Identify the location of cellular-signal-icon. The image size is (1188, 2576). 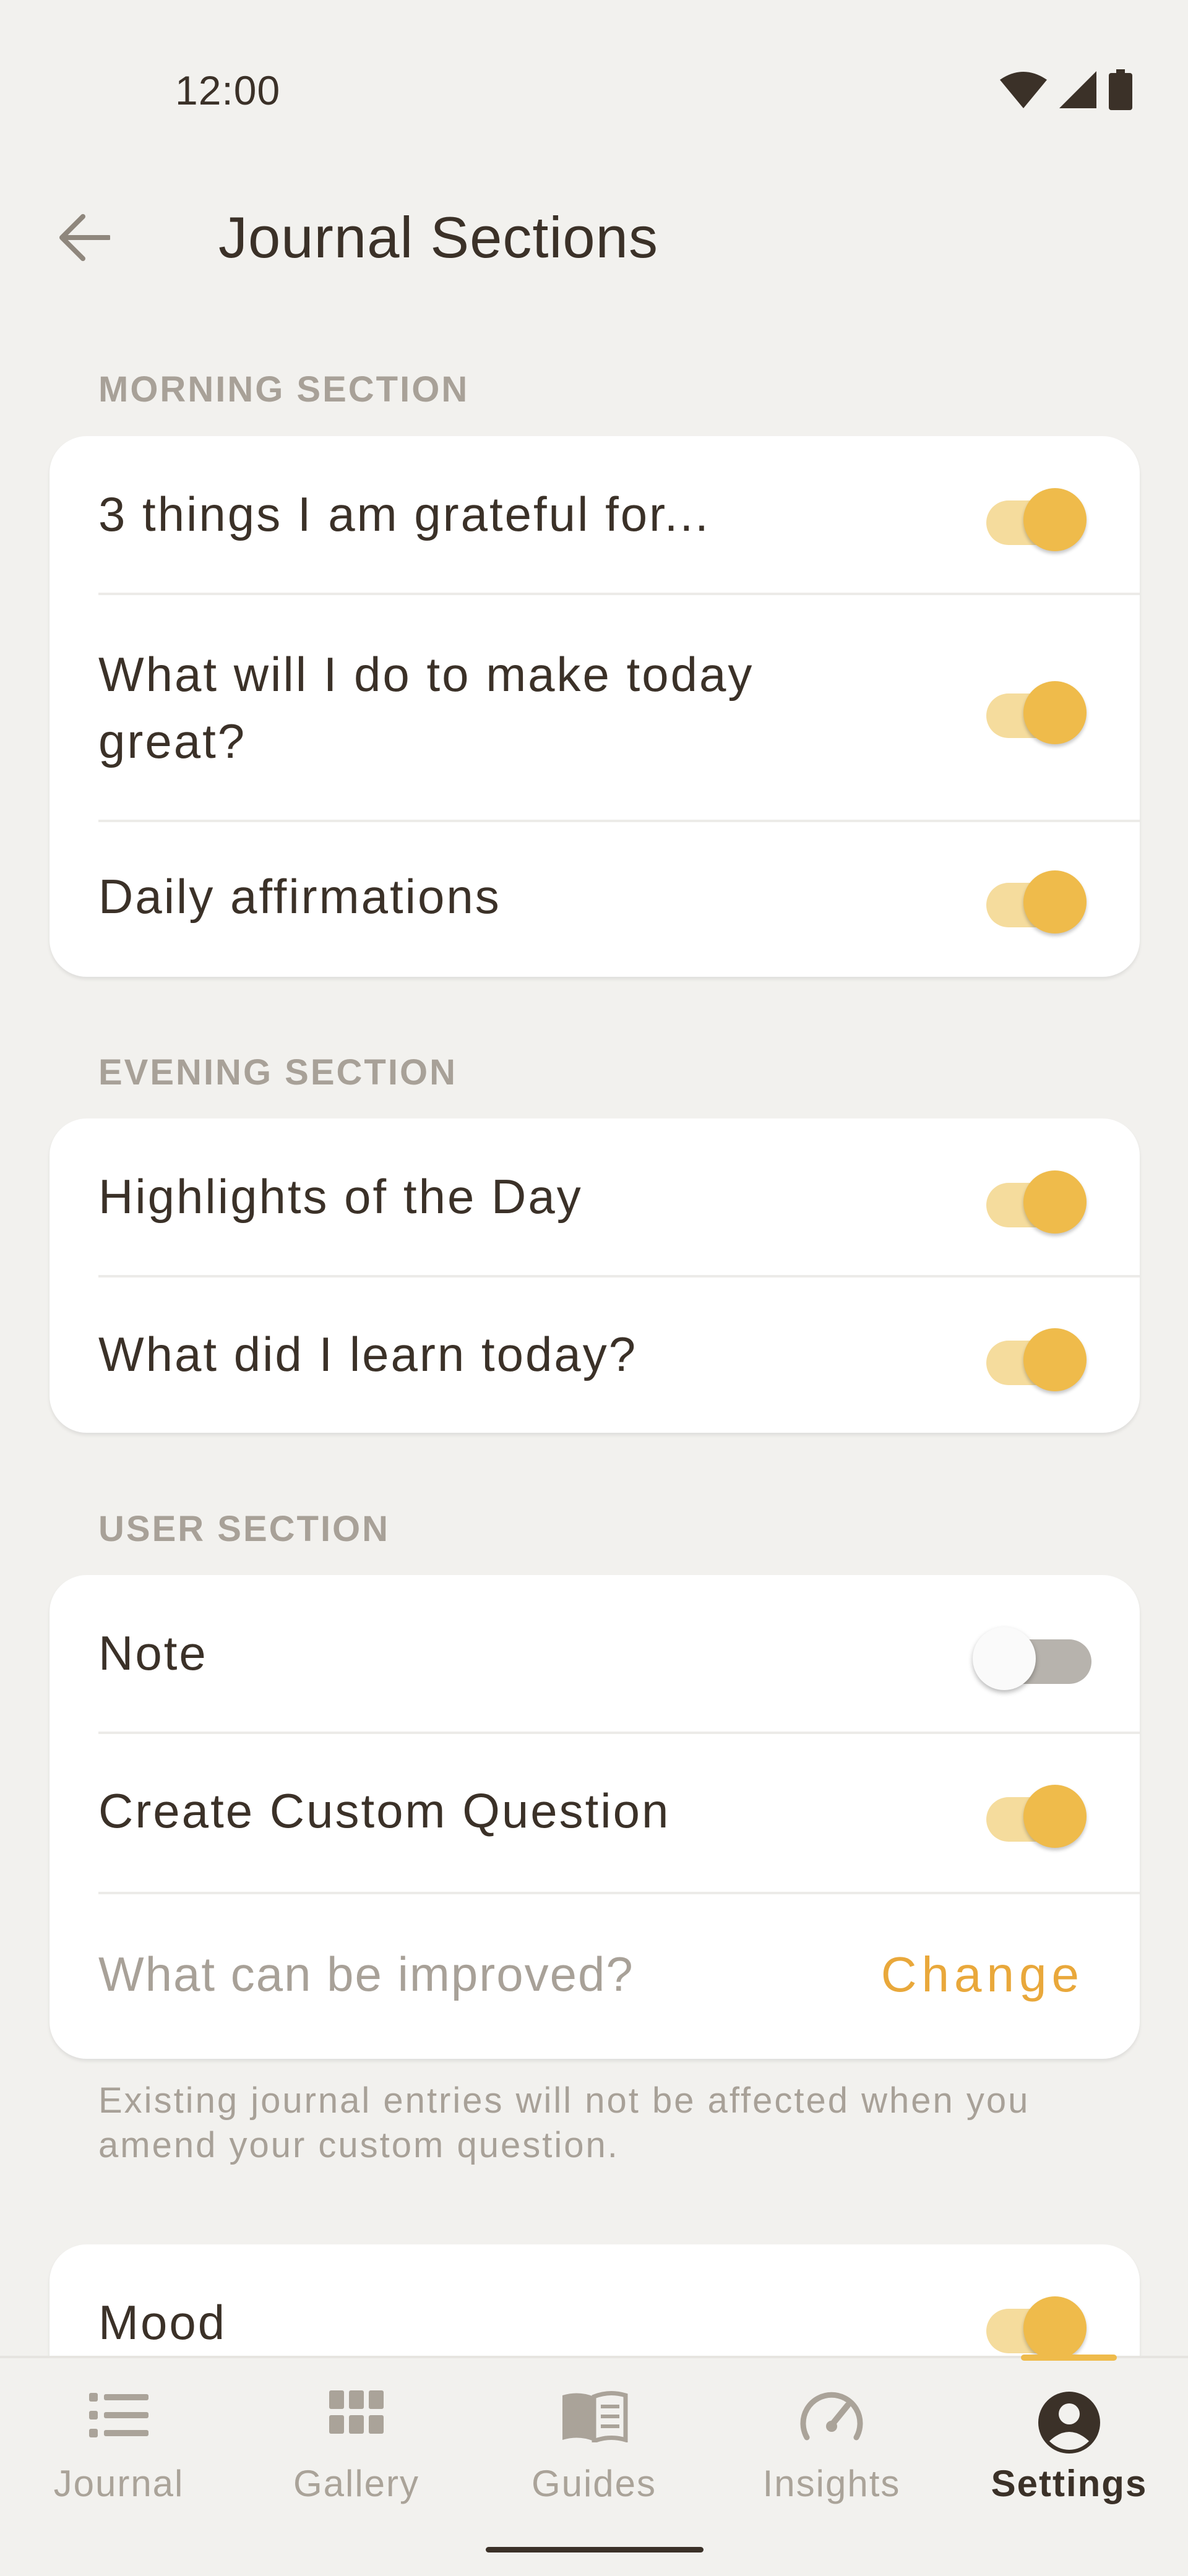
(1077, 89).